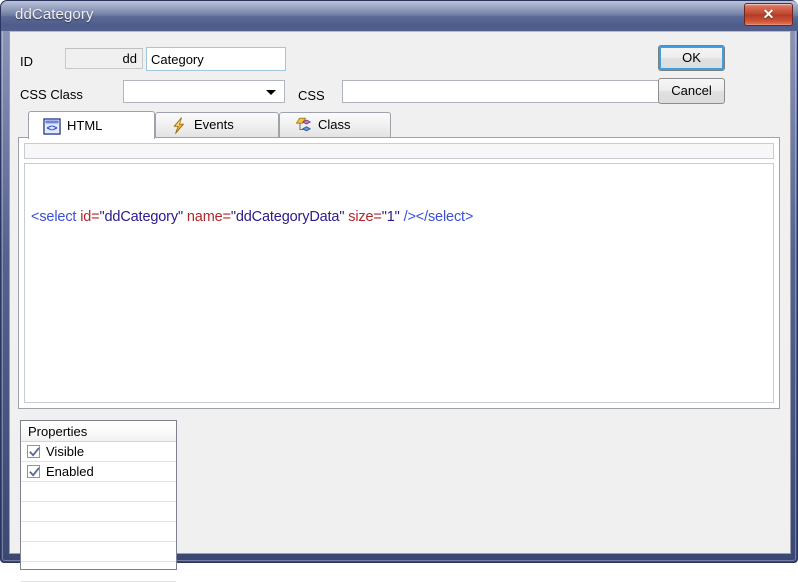  What do you see at coordinates (51, 94) in the screenshot?
I see `css-class-label: CSS Class` at bounding box center [51, 94].